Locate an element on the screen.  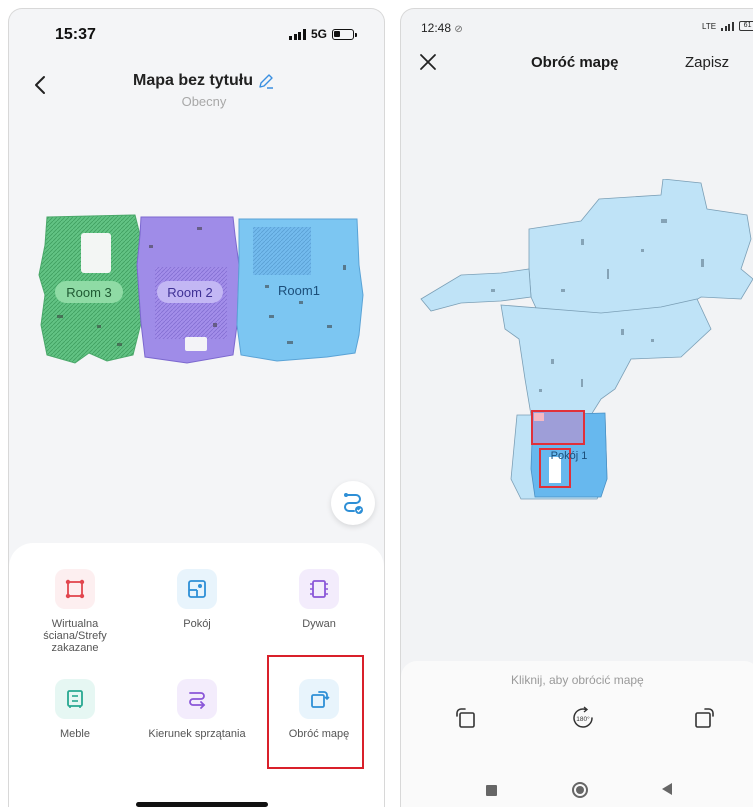
room-icon is located at coordinates (197, 589).